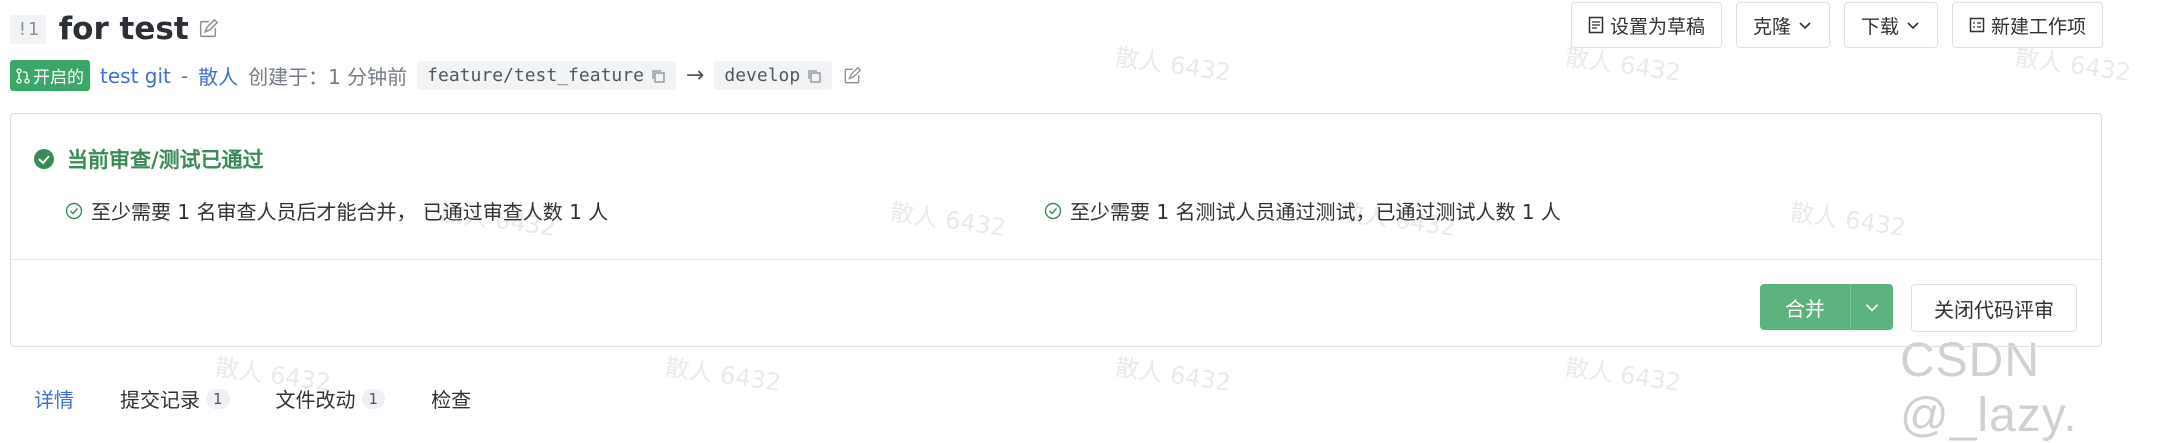 The image size is (2163, 443). I want to click on csdn-watermark: CSDN @_lazy., so click(1989, 388).